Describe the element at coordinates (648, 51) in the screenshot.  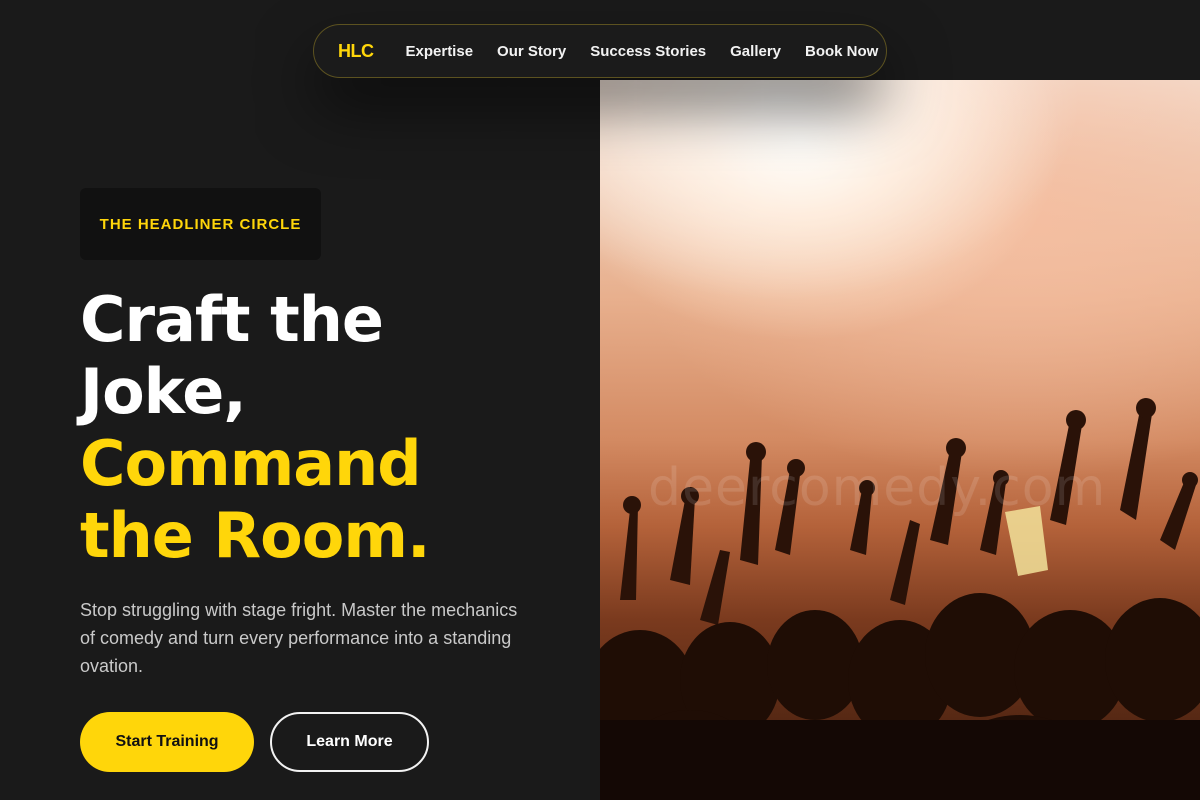
I see `nav-link-success-stories: Success Stories` at that location.